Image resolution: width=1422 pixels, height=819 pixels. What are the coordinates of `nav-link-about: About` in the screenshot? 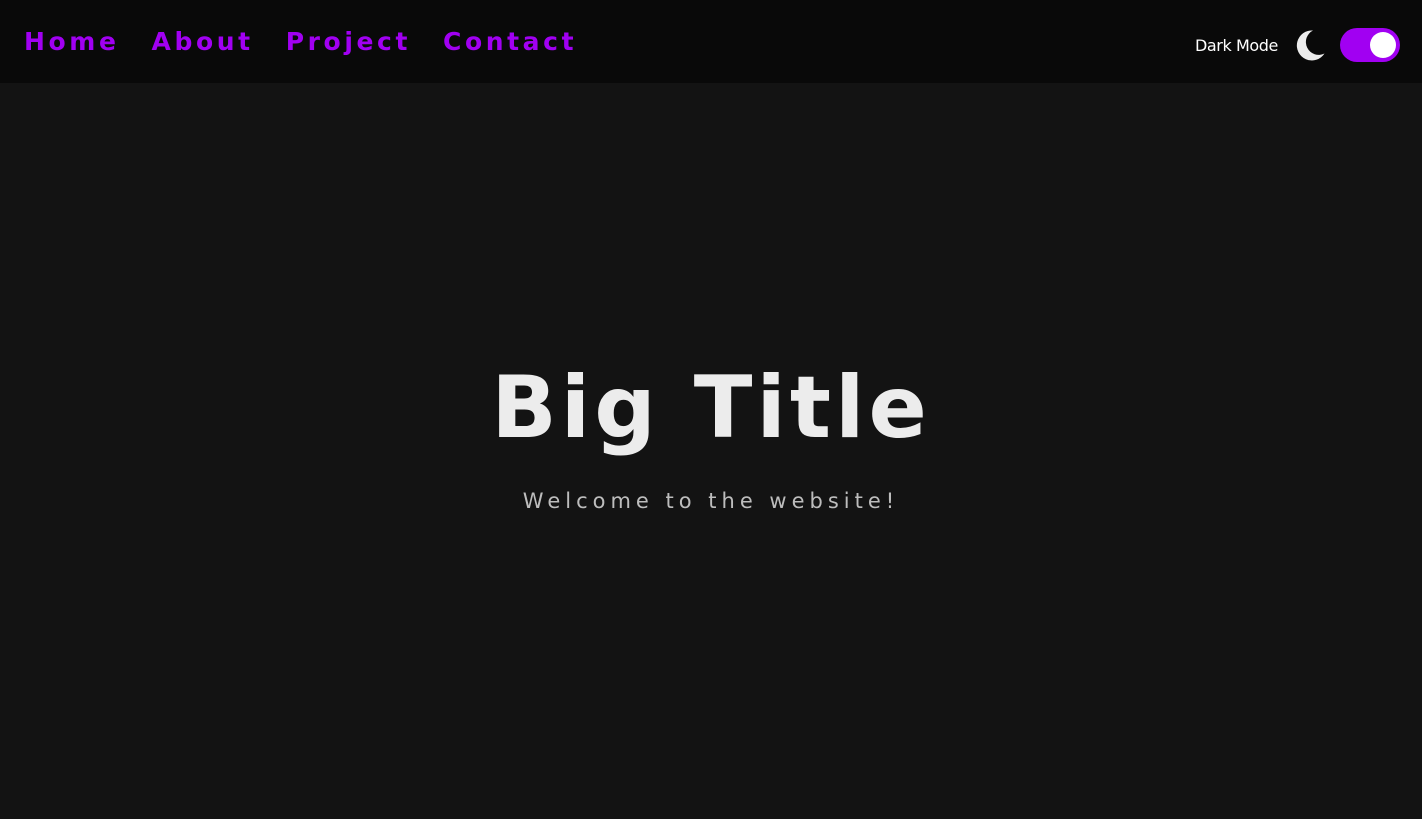 It's located at (203, 41).